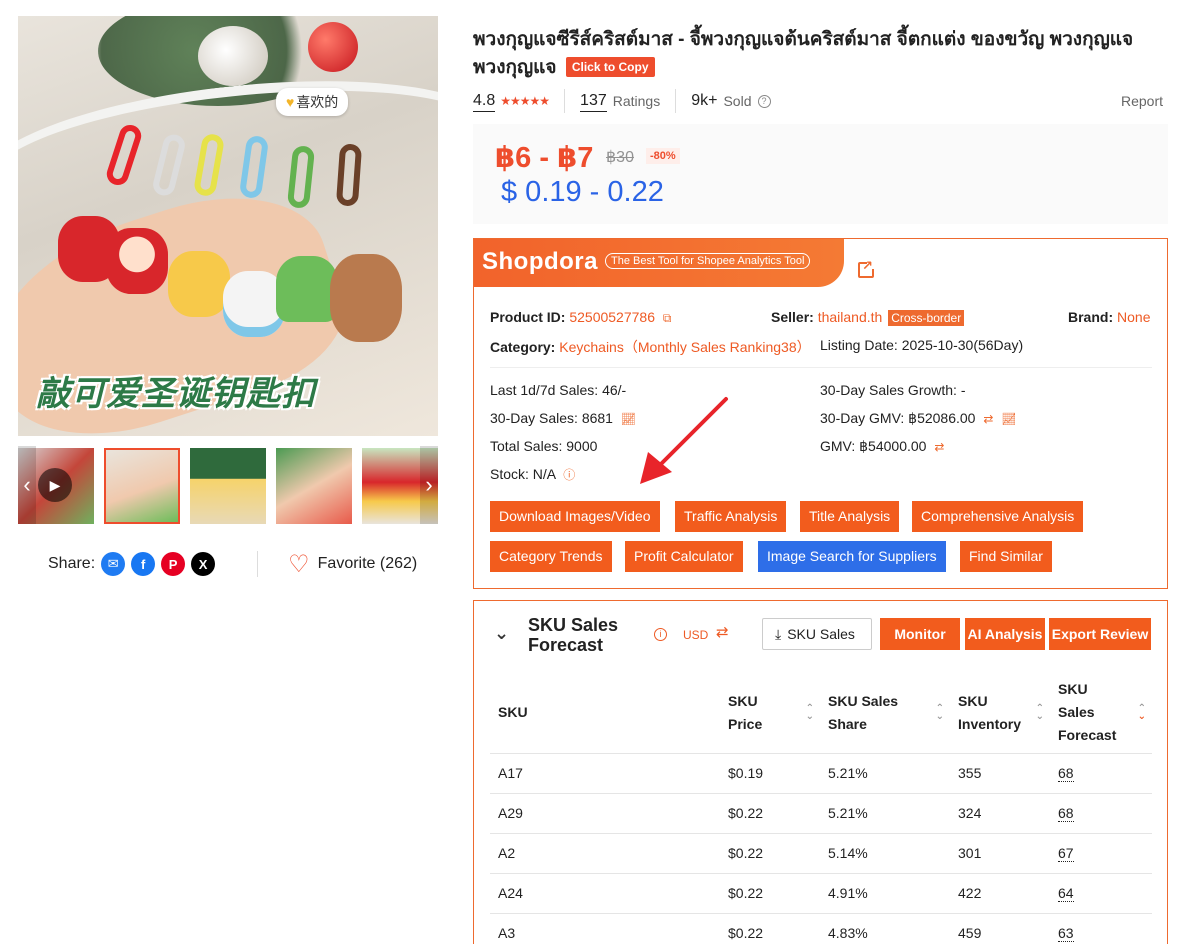 This screenshot has height=944, width=1194. I want to click on heart-outline-icon: ♡, so click(299, 564).